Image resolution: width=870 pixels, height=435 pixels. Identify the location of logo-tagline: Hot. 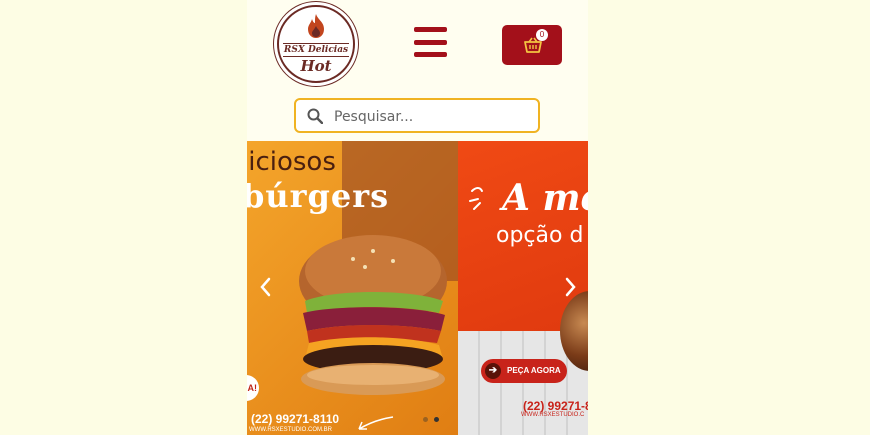
(316, 66).